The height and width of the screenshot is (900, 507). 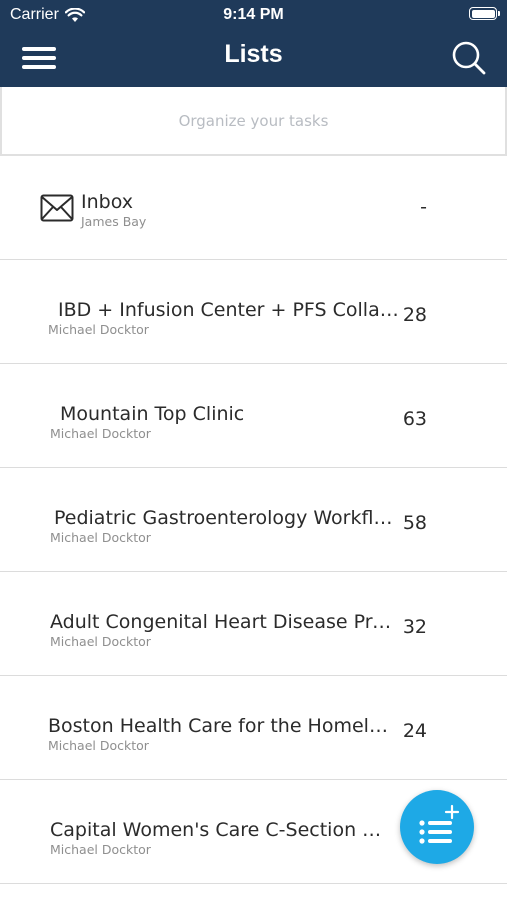 I want to click on page-title: Lists, so click(x=253, y=54).